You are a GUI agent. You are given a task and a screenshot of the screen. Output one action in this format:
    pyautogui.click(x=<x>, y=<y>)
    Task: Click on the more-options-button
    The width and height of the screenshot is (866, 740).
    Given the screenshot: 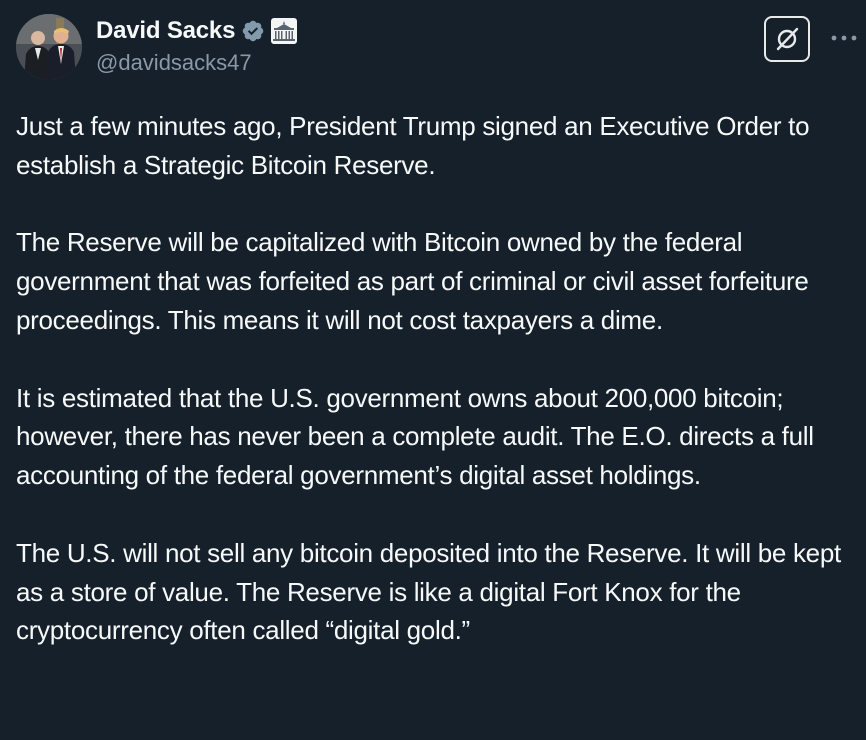 What is the action you would take?
    pyautogui.click(x=844, y=38)
    